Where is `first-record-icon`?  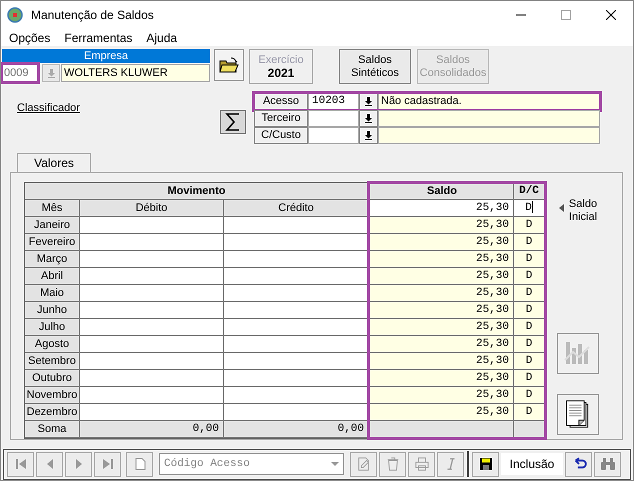
first-record-icon is located at coordinates (20, 464).